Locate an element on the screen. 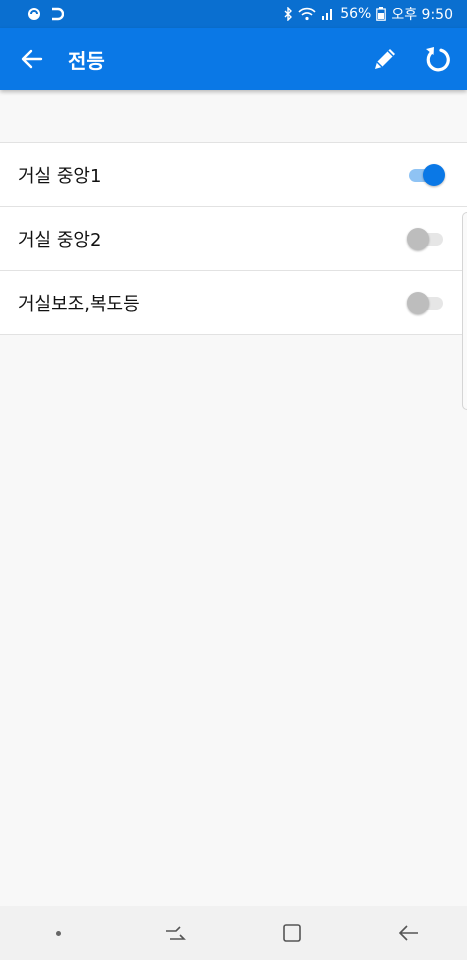  pencil-icon is located at coordinates (385, 59).